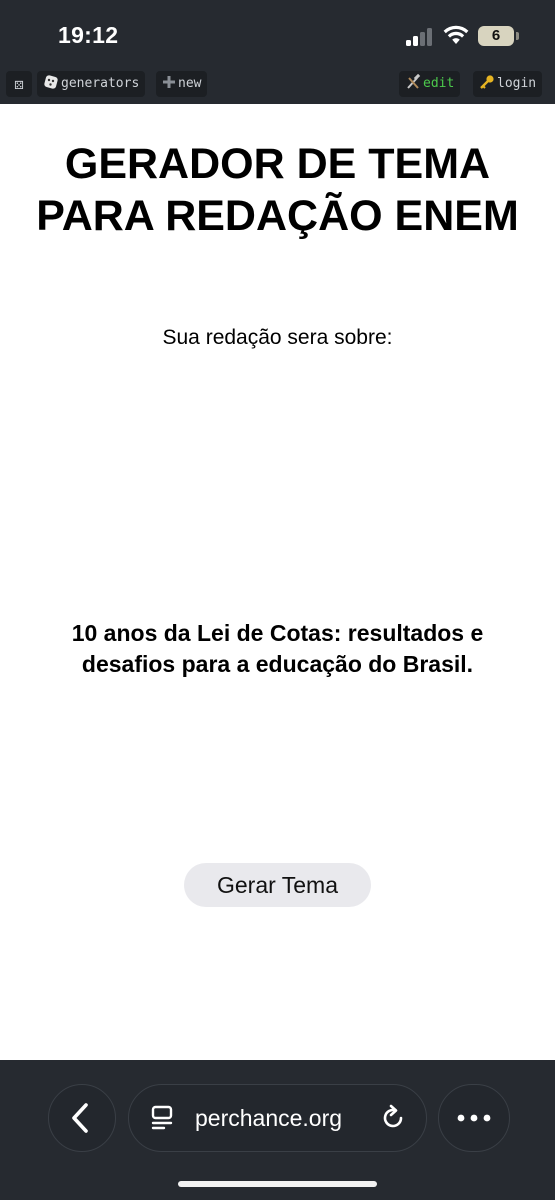 This screenshot has width=555, height=1200. What do you see at coordinates (277, 32) in the screenshot?
I see `status-bar: 19:12 6` at bounding box center [277, 32].